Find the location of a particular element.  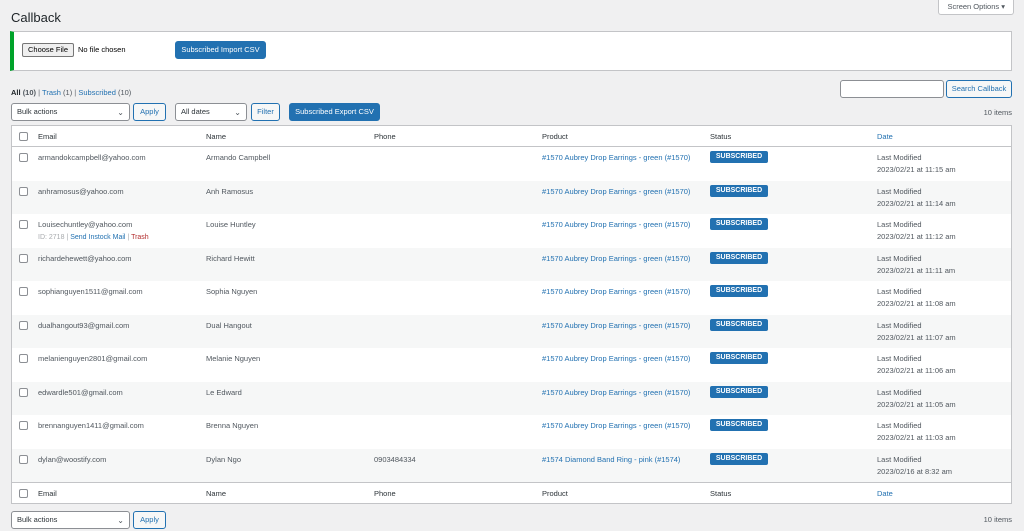

column-status: Status is located at coordinates (721, 136).